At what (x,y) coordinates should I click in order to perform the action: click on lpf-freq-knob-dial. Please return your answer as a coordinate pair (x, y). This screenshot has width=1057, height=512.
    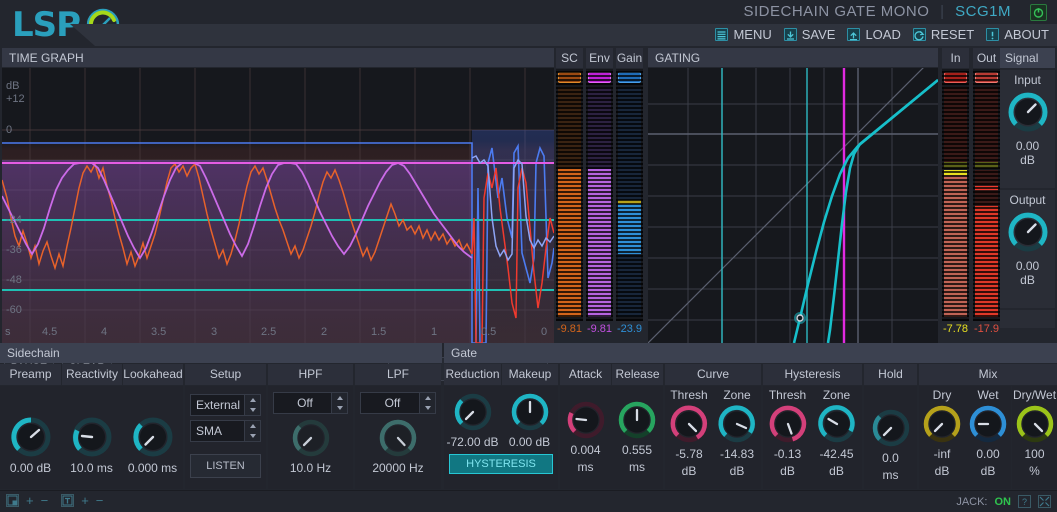
    Looking at the image, I should click on (398, 438).